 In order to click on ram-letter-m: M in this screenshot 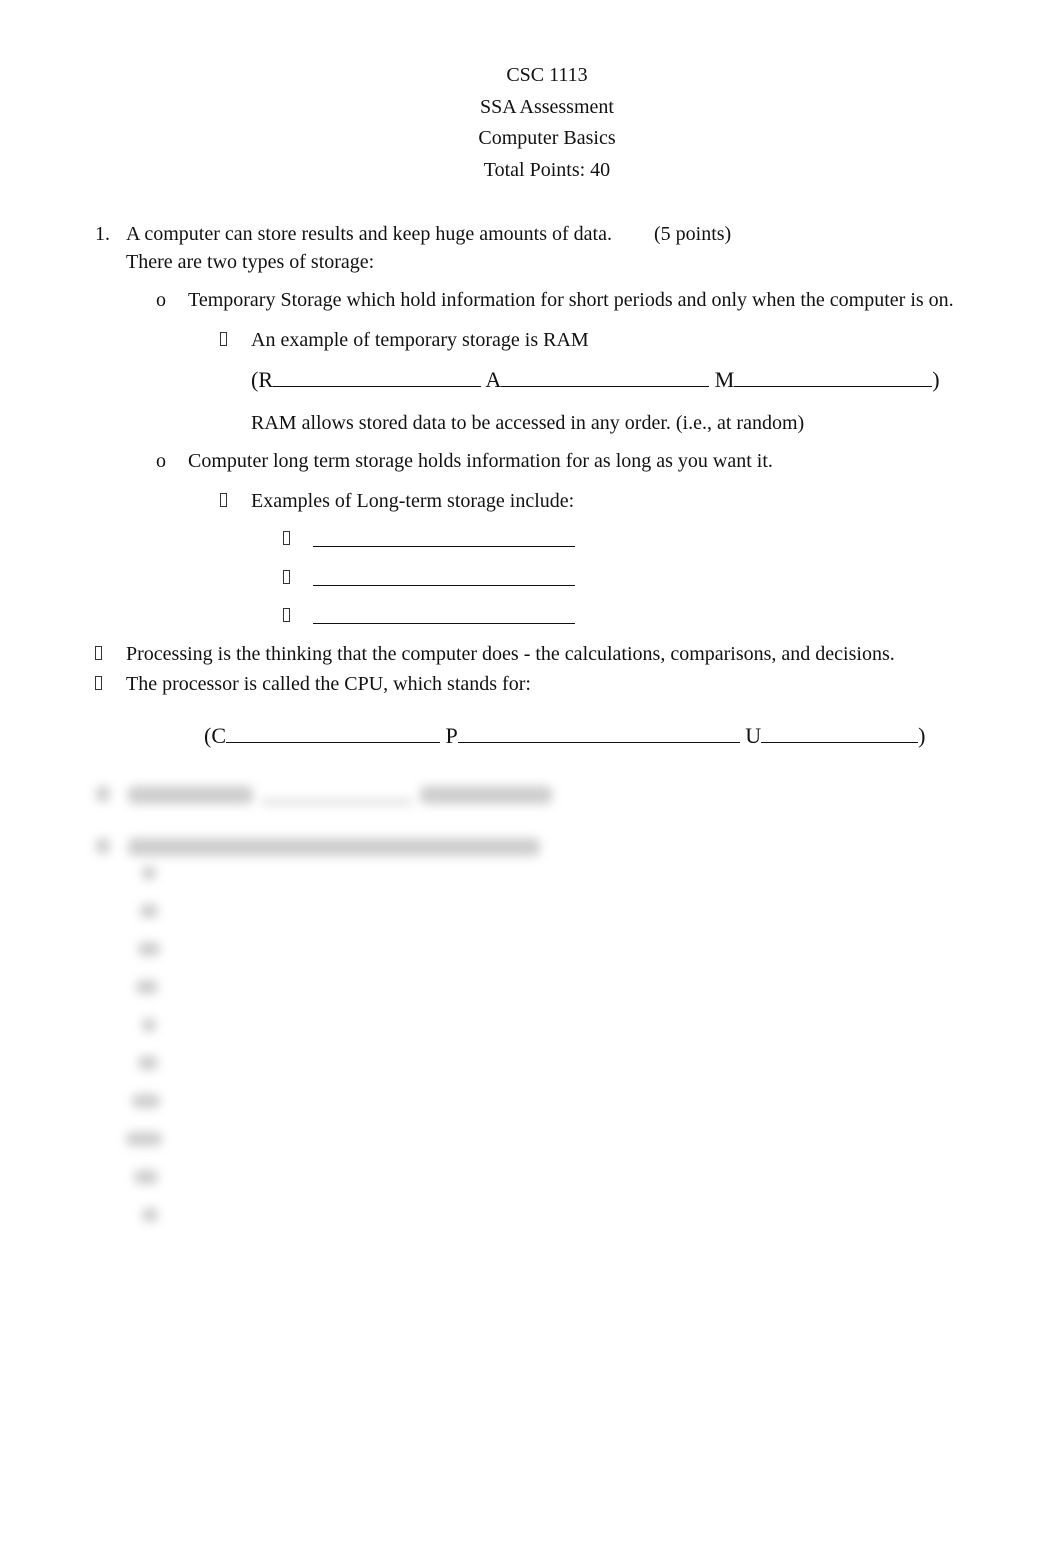, I will do `click(724, 379)`.